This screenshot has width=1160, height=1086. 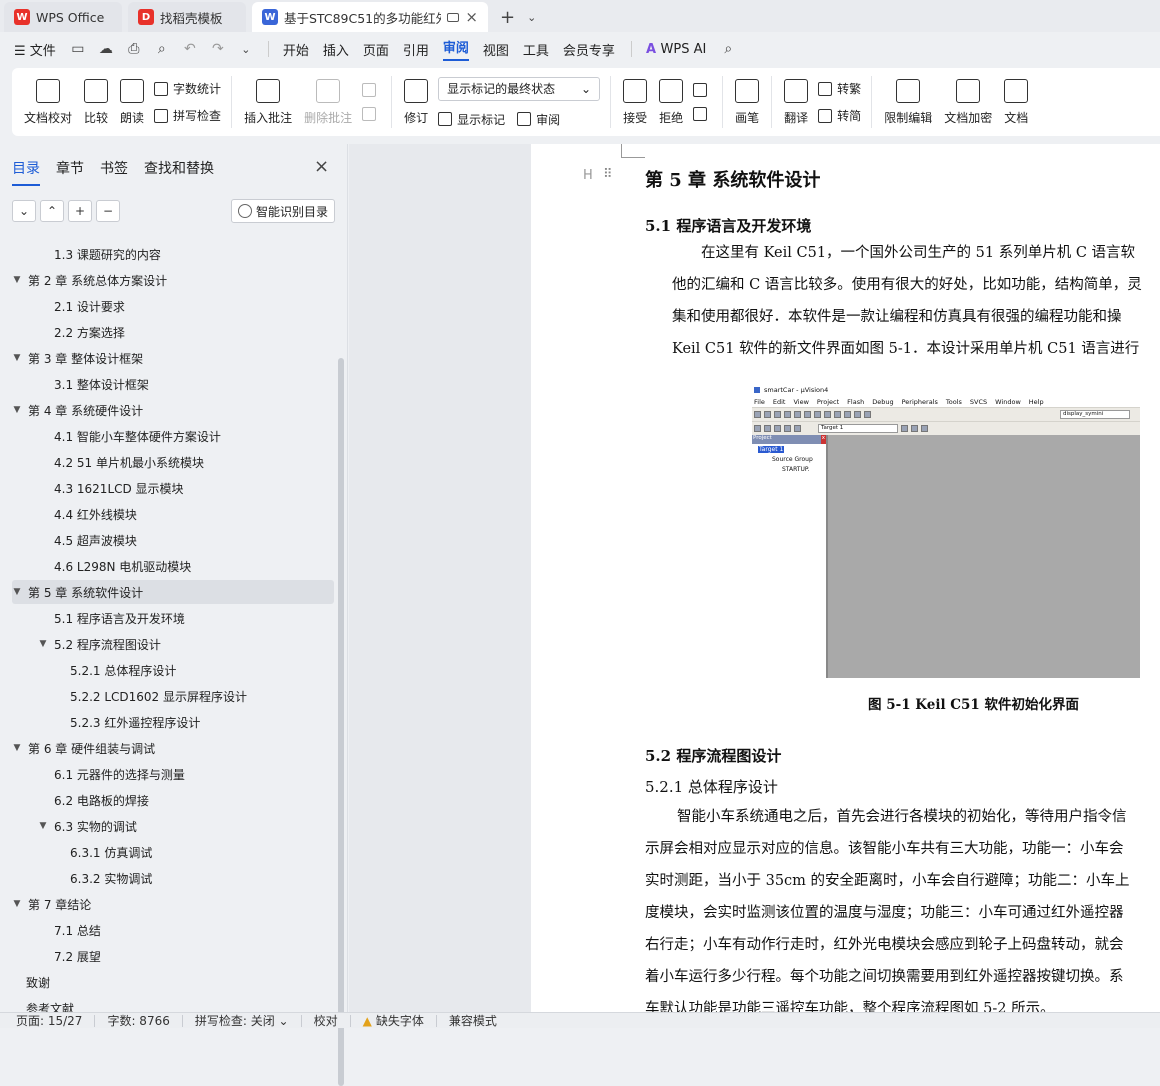 I want to click on heading-marker-icon: H, so click(x=588, y=175).